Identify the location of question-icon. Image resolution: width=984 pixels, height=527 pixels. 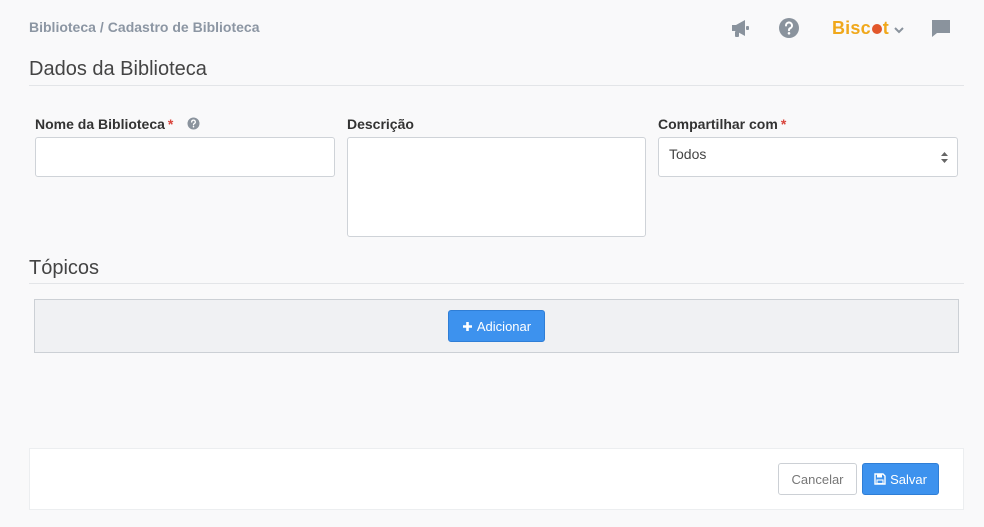
(193, 125).